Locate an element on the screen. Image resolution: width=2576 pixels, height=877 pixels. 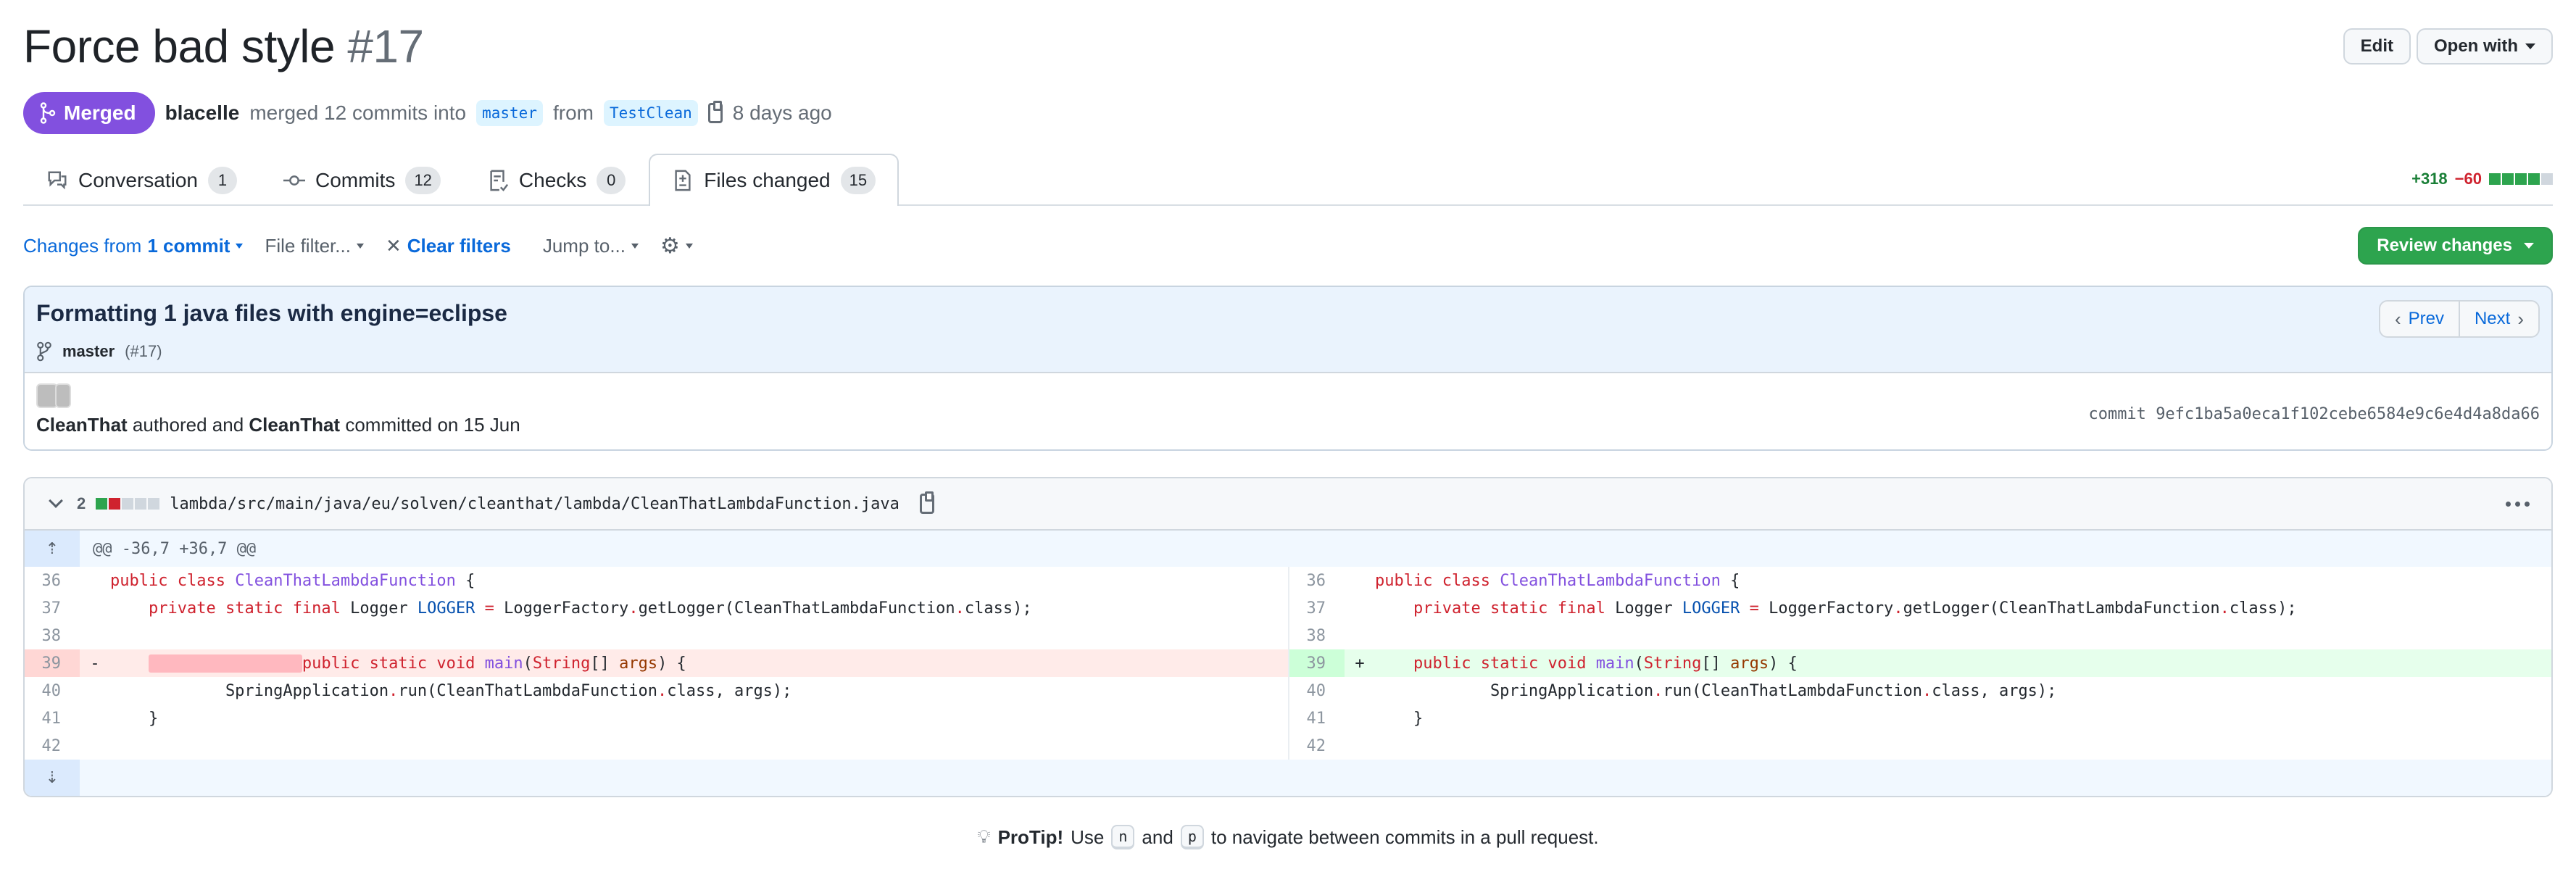
git-merge-icon is located at coordinates (48, 113).